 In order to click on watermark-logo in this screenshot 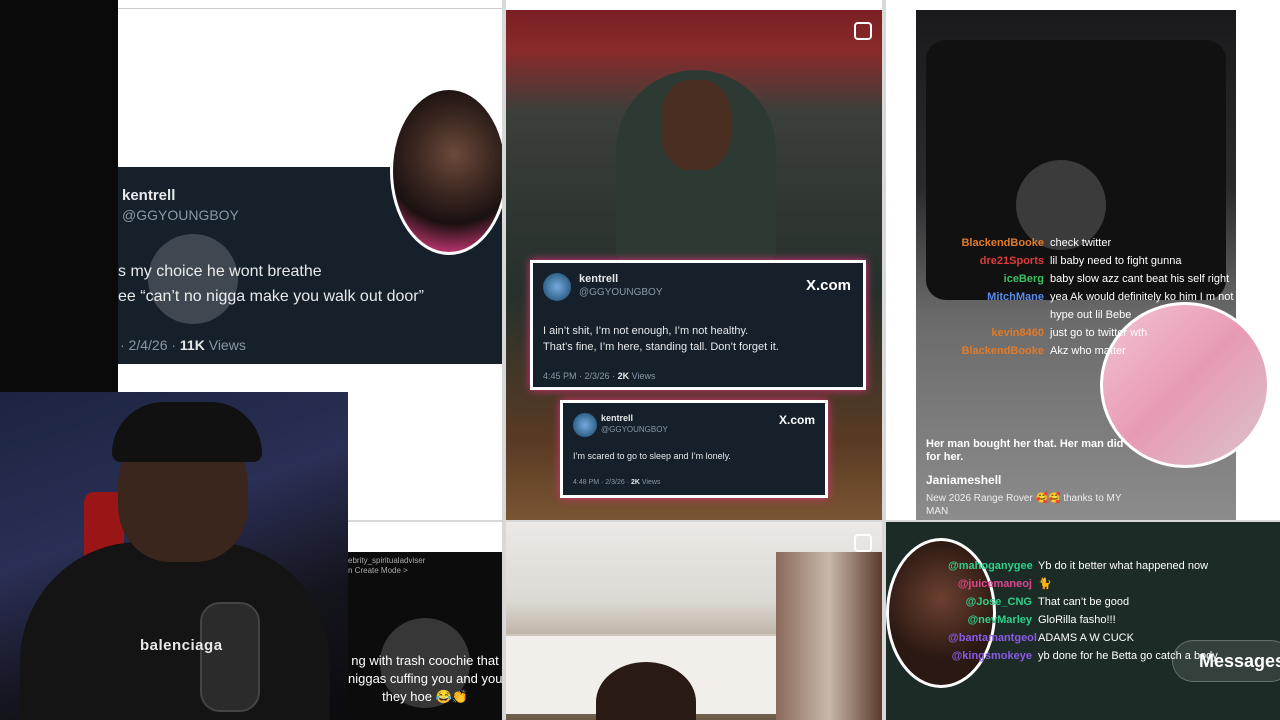, I will do `click(193, 279)`.